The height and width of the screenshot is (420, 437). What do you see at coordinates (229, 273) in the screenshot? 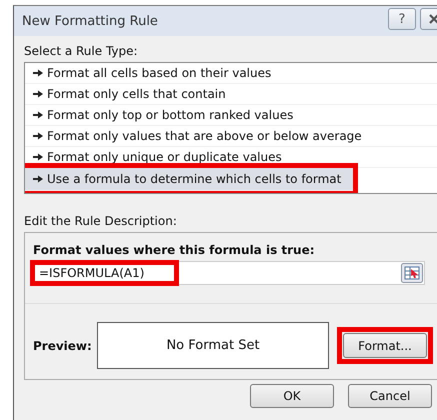
I see `formula-field: =ISFORMULA(A1)` at bounding box center [229, 273].